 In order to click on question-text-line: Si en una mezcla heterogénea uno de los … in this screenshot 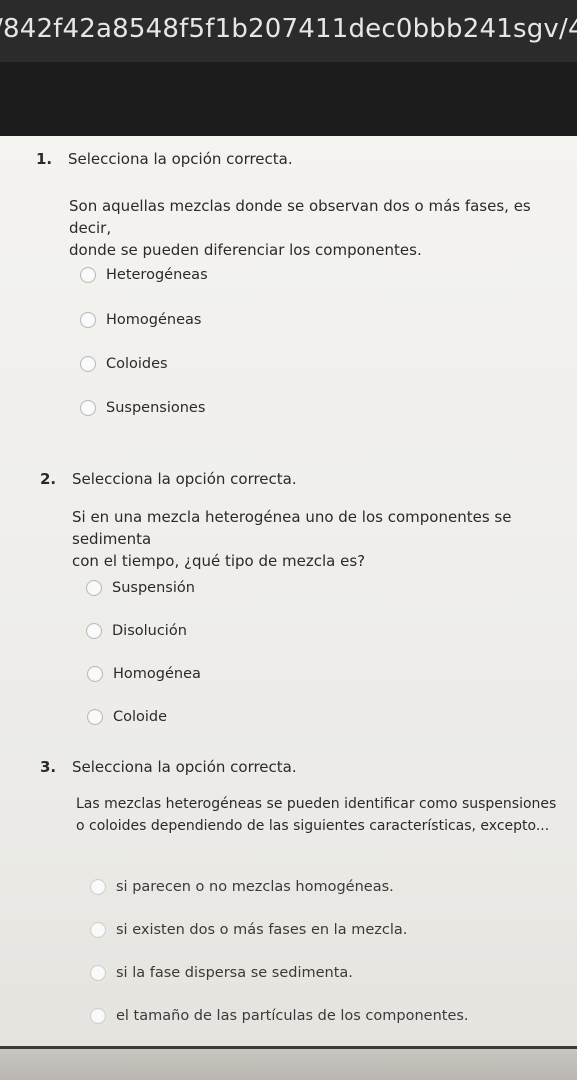, I will do `click(292, 528)`.